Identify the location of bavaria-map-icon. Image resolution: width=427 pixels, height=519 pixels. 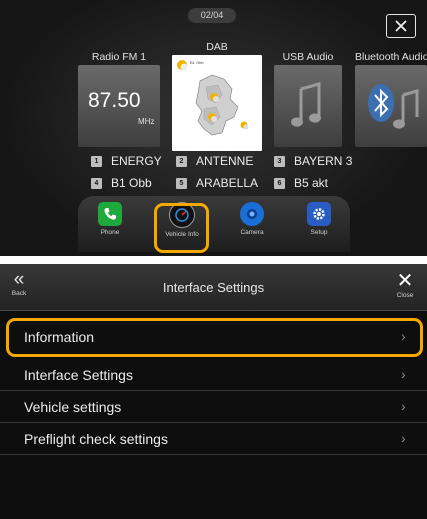
(213, 98).